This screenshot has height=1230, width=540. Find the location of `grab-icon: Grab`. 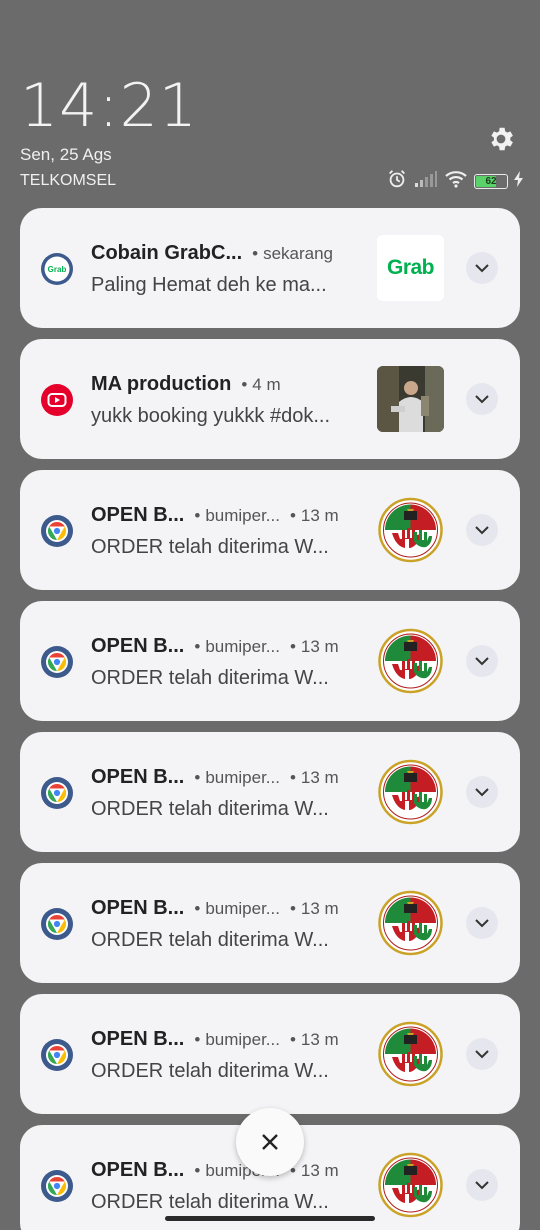

grab-icon: Grab is located at coordinates (57, 269).